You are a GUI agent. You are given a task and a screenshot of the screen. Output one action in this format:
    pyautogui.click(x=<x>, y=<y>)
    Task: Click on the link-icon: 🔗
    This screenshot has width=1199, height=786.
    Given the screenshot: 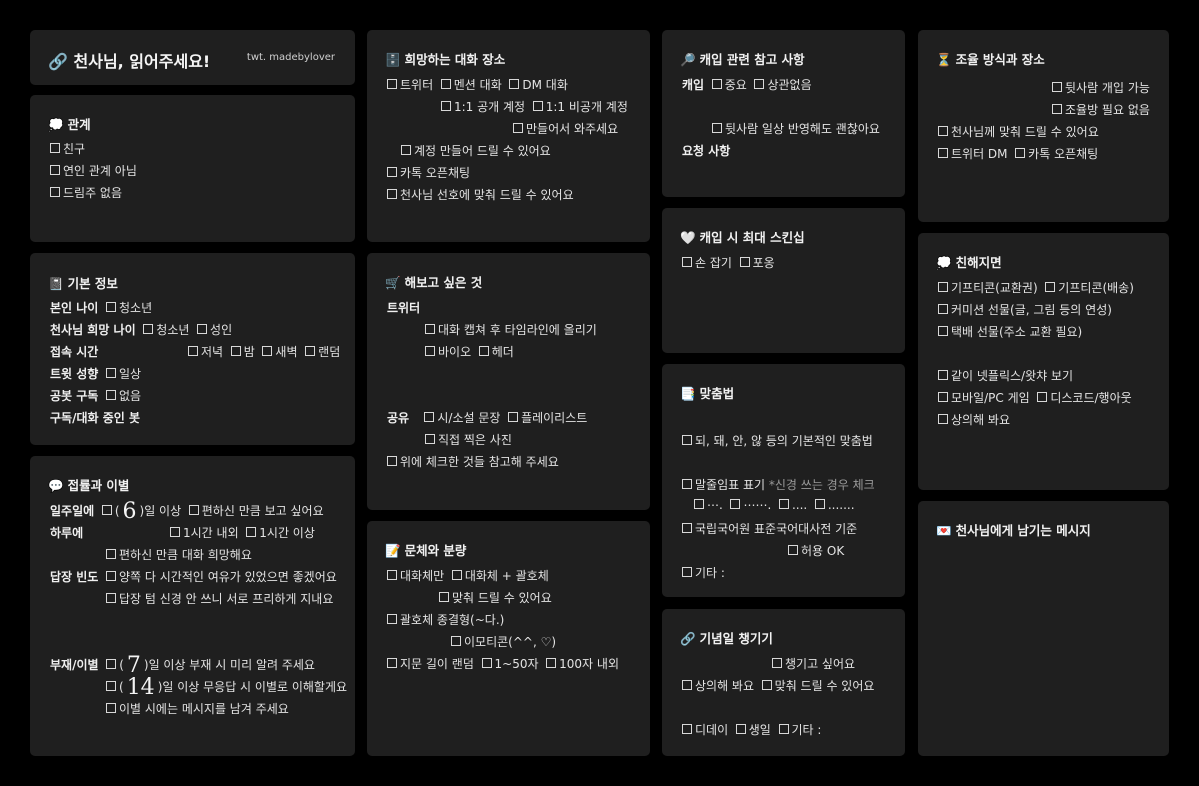 What is the action you would take?
    pyautogui.click(x=58, y=61)
    